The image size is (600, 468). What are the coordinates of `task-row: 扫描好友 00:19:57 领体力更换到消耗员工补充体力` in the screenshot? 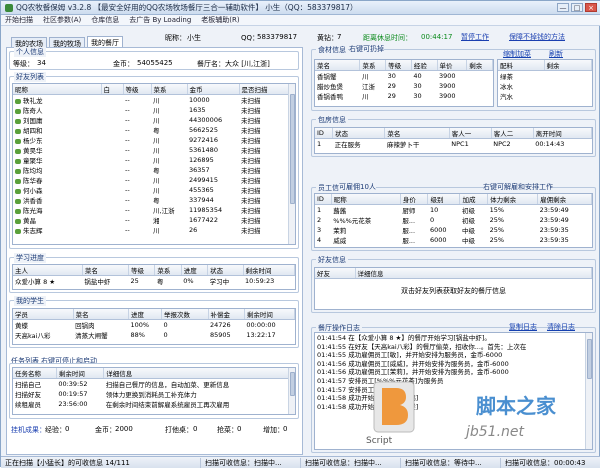 It's located at (154, 394).